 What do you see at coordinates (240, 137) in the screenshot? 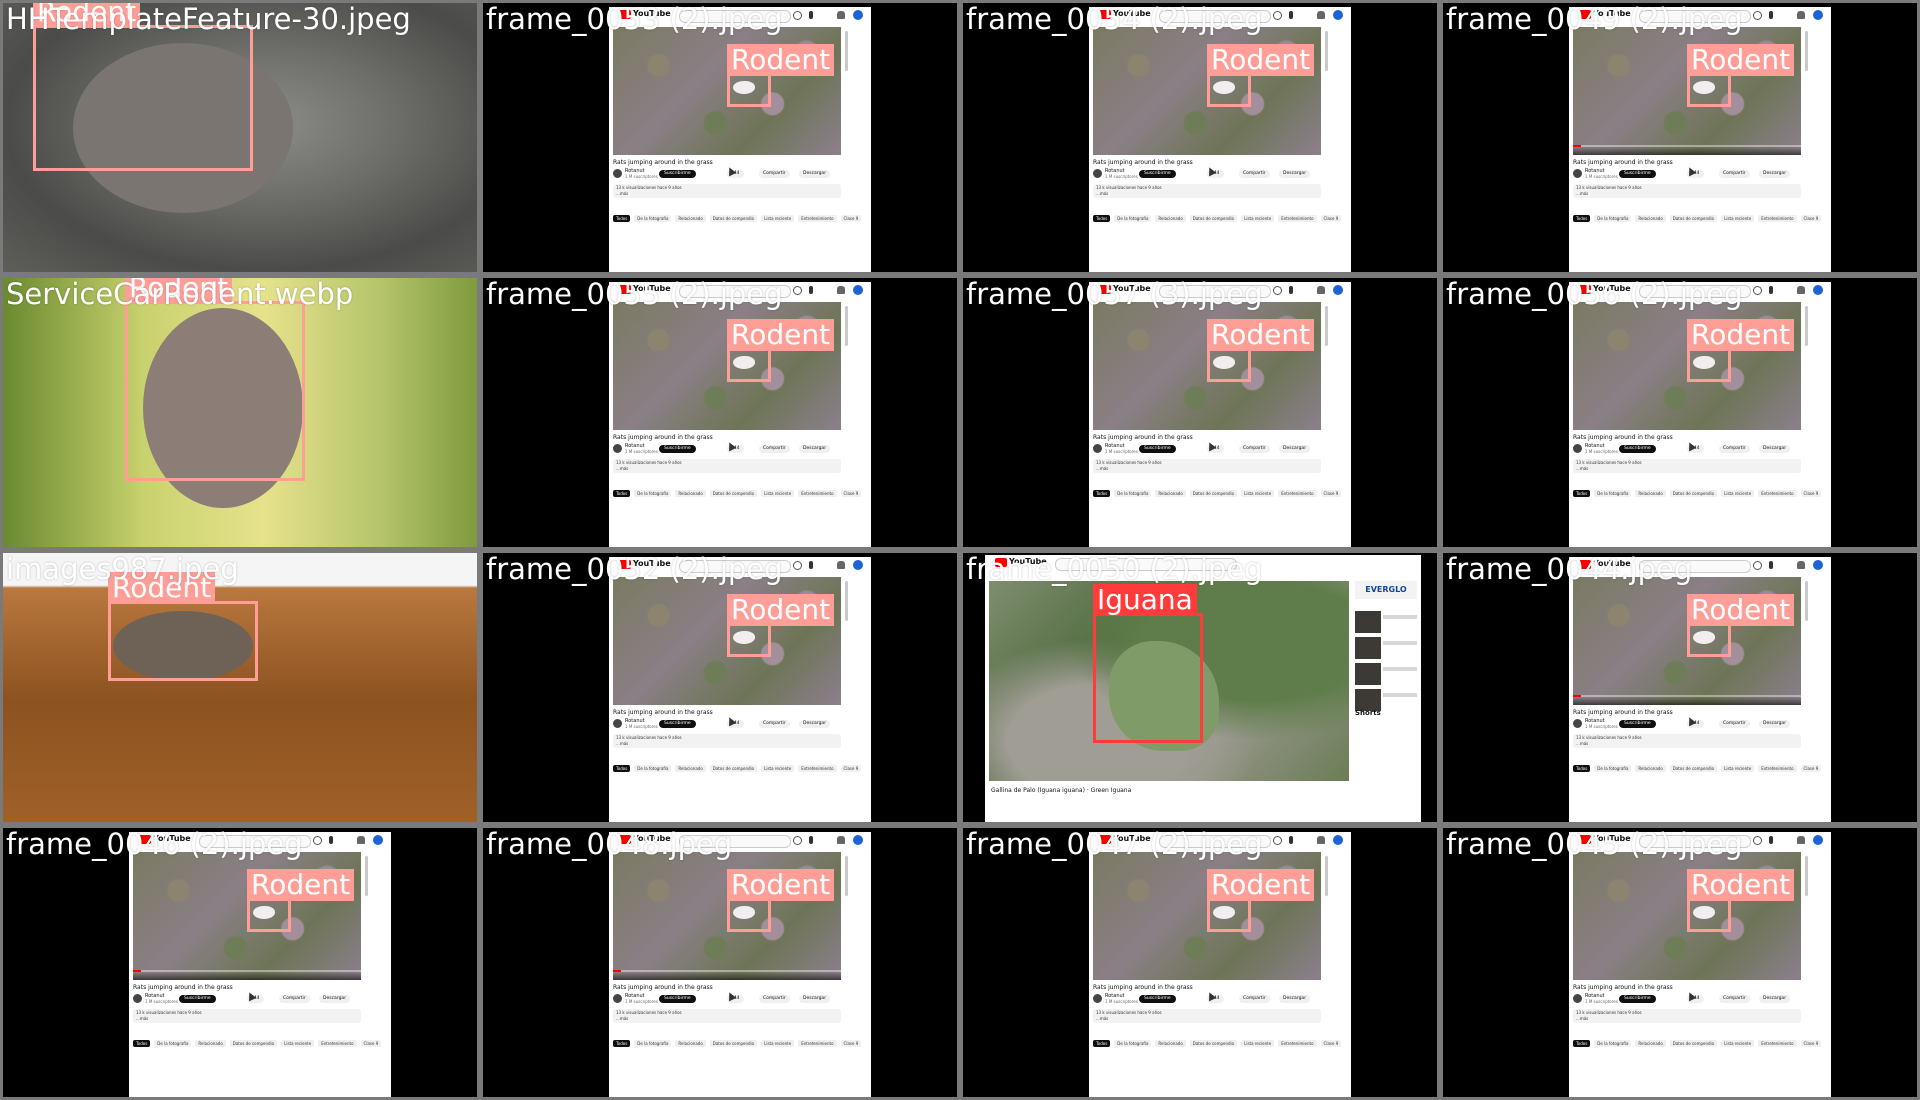
I see `grid-tile: Rodent HHTemplateFeature-30.jpeg` at bounding box center [240, 137].